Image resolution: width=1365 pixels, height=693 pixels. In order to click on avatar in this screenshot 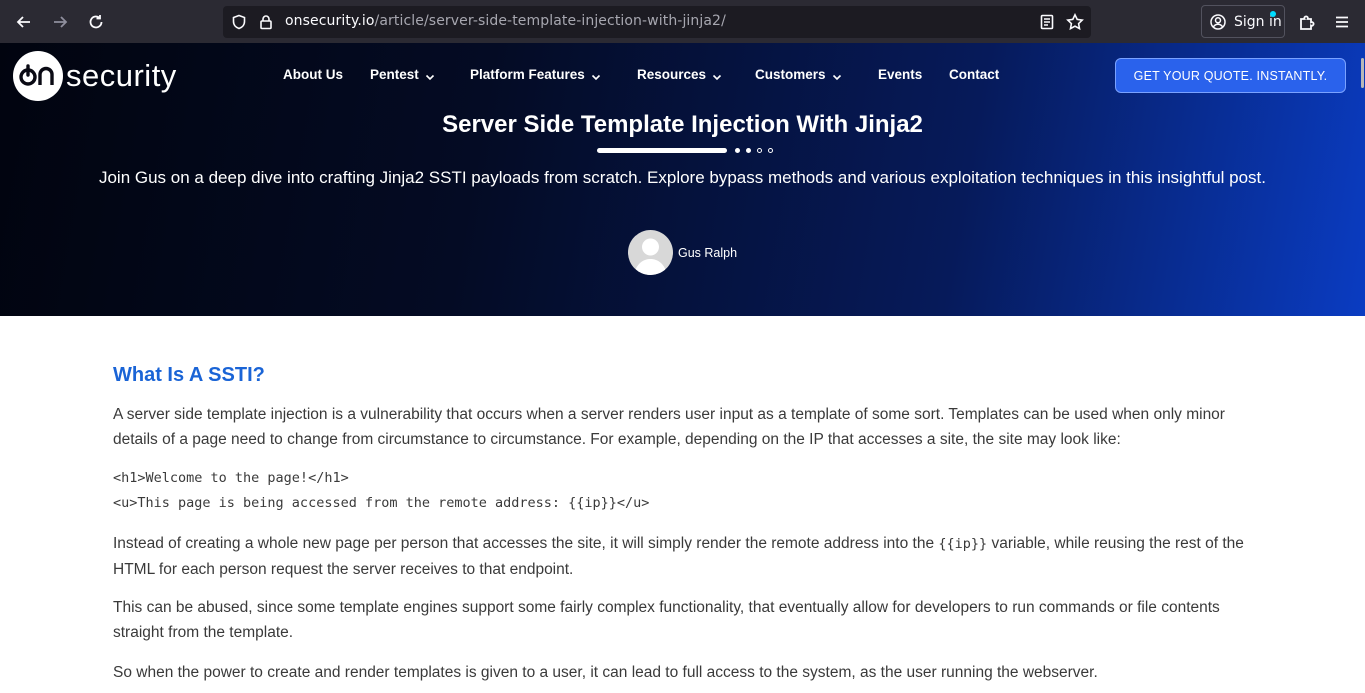, I will do `click(650, 252)`.